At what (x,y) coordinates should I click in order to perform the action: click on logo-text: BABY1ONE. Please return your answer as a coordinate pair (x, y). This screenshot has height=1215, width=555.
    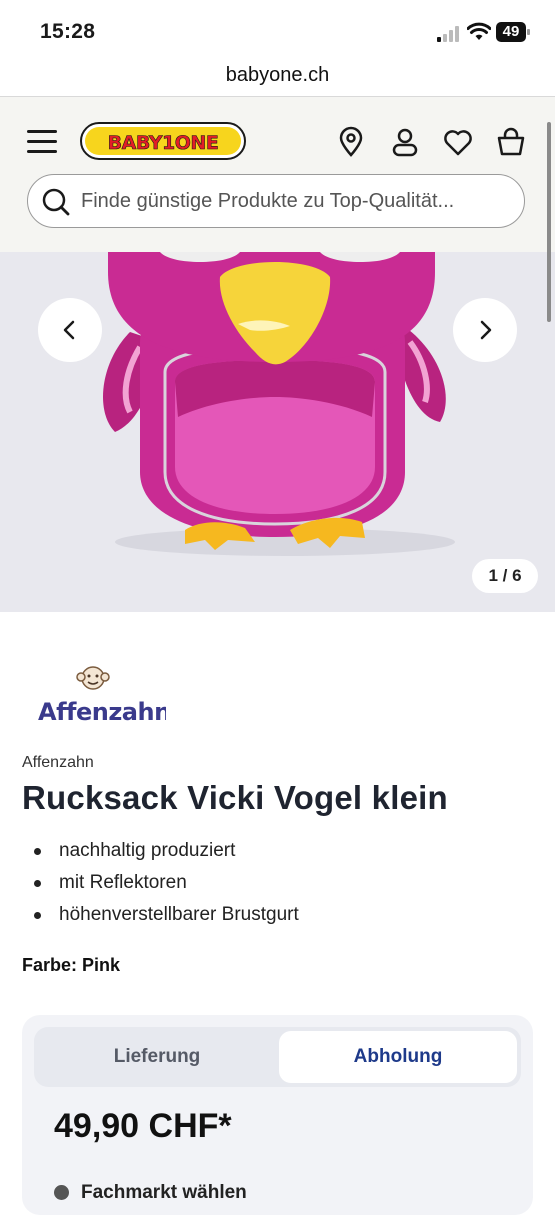
    Looking at the image, I should click on (163, 143).